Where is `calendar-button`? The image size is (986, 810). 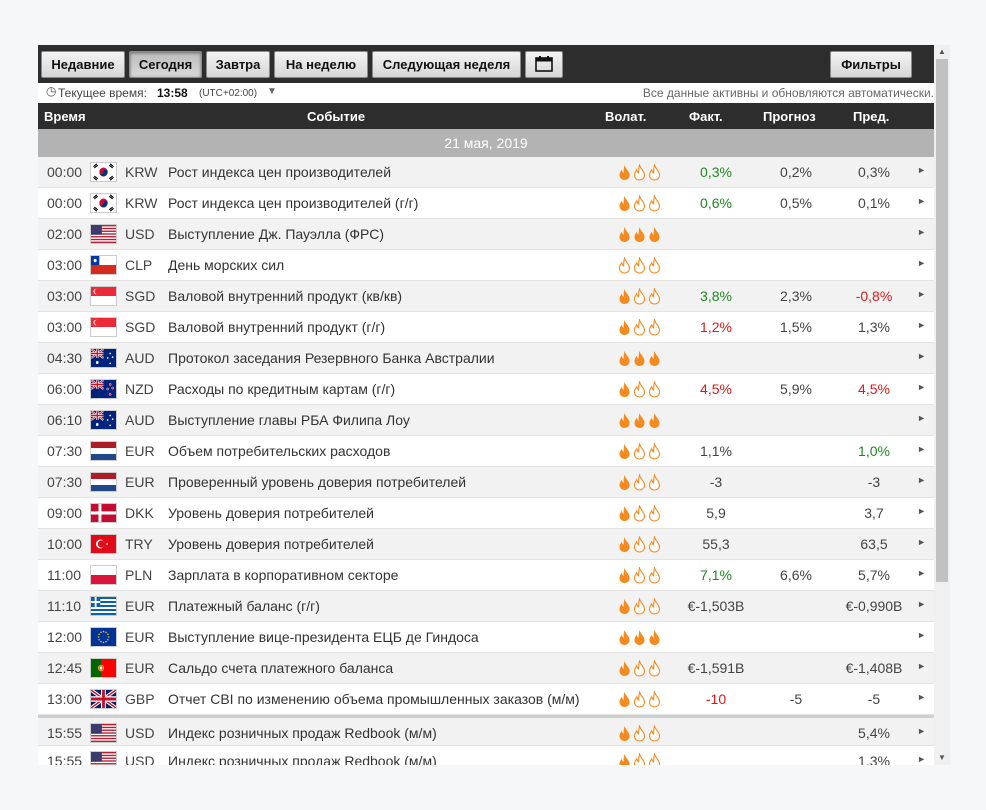
calendar-button is located at coordinates (544, 64).